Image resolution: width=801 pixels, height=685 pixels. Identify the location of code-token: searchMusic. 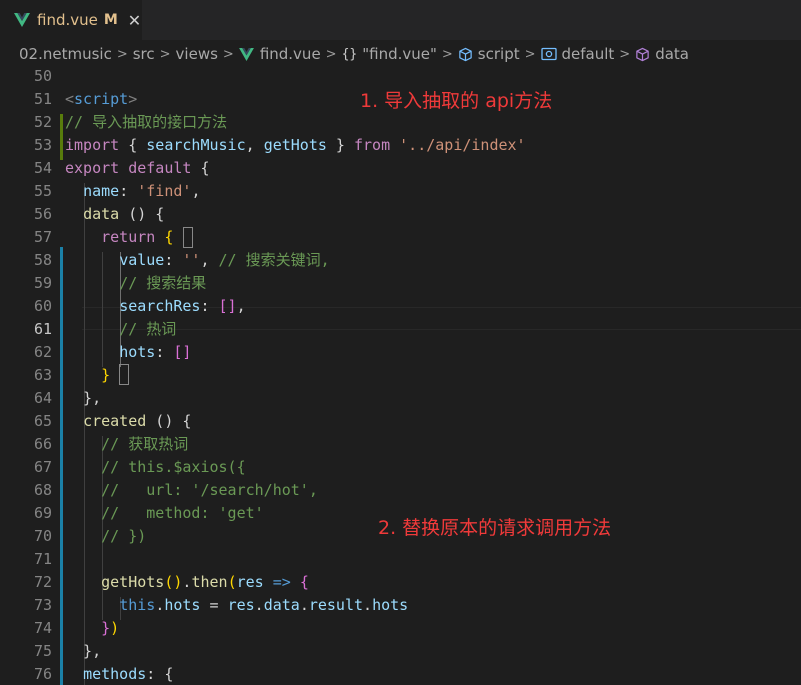
(196, 145).